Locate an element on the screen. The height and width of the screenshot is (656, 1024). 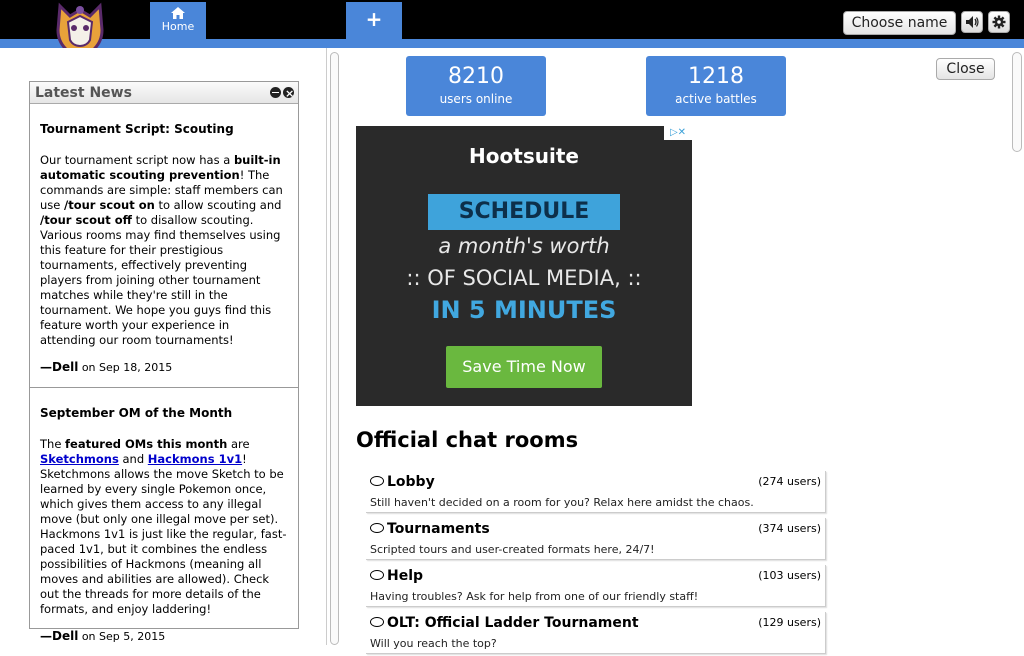
active-battles-label: active battles is located at coordinates (716, 99).